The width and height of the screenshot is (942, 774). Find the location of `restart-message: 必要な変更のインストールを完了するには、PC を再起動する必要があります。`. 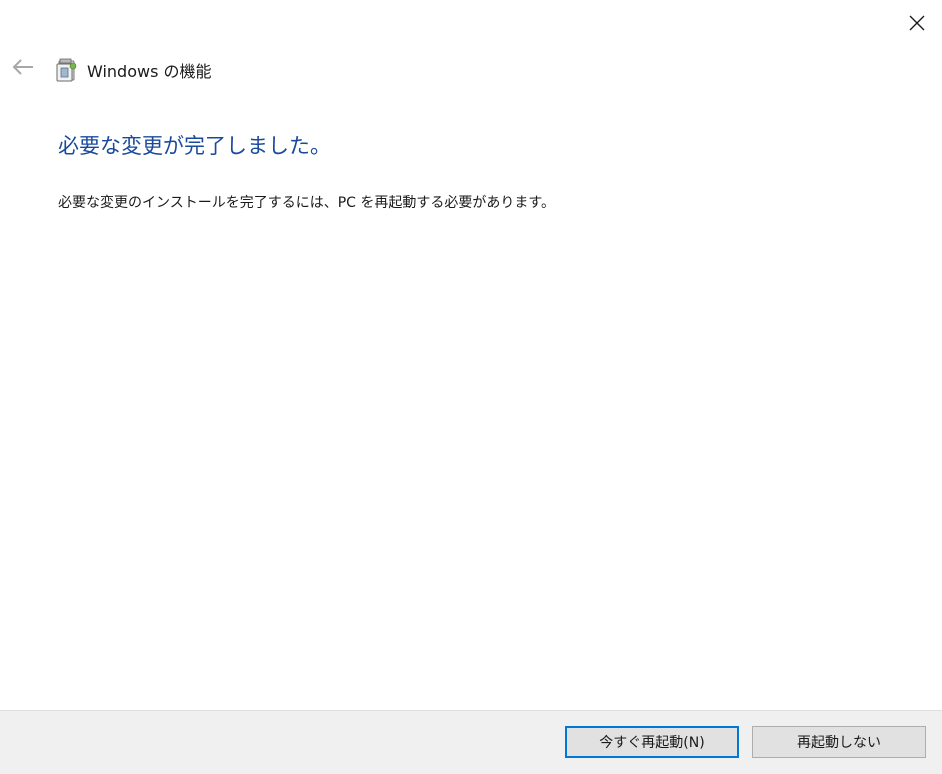

restart-message: 必要な変更のインストールを完了するには、PC を再起動する必要があります。 is located at coordinates (306, 203).